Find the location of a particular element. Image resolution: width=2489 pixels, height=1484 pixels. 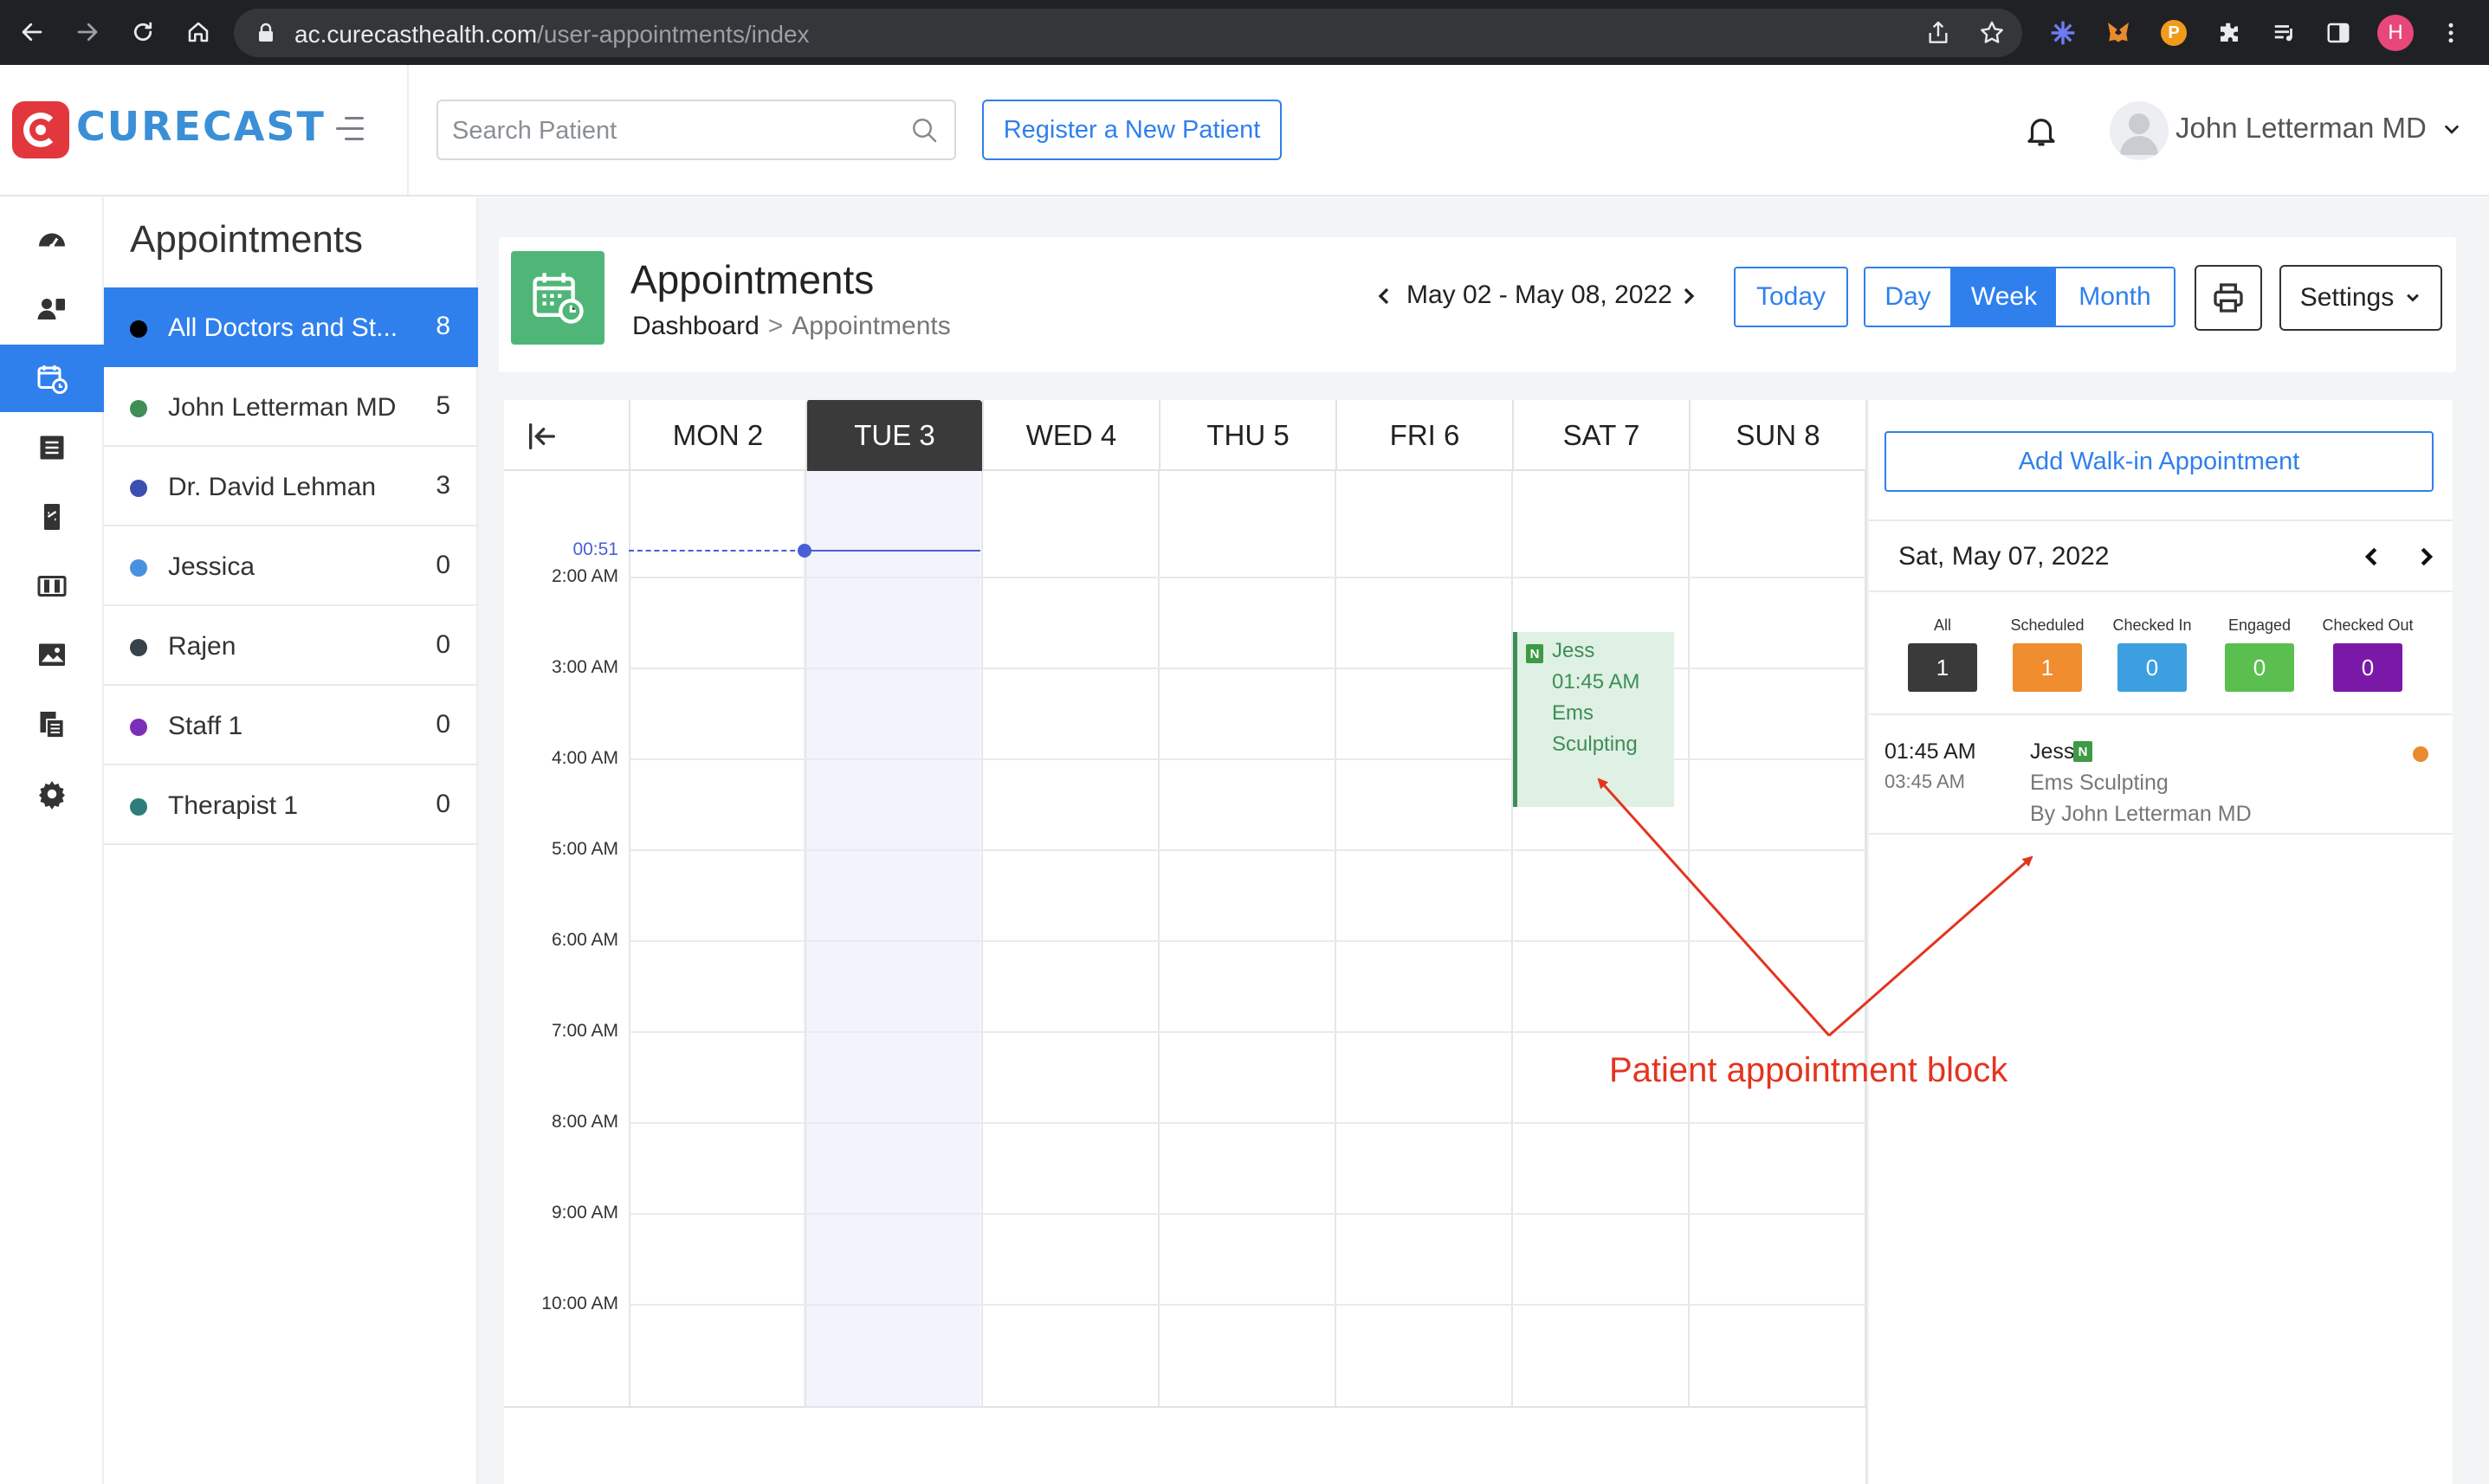

home-icon is located at coordinates (198, 32).